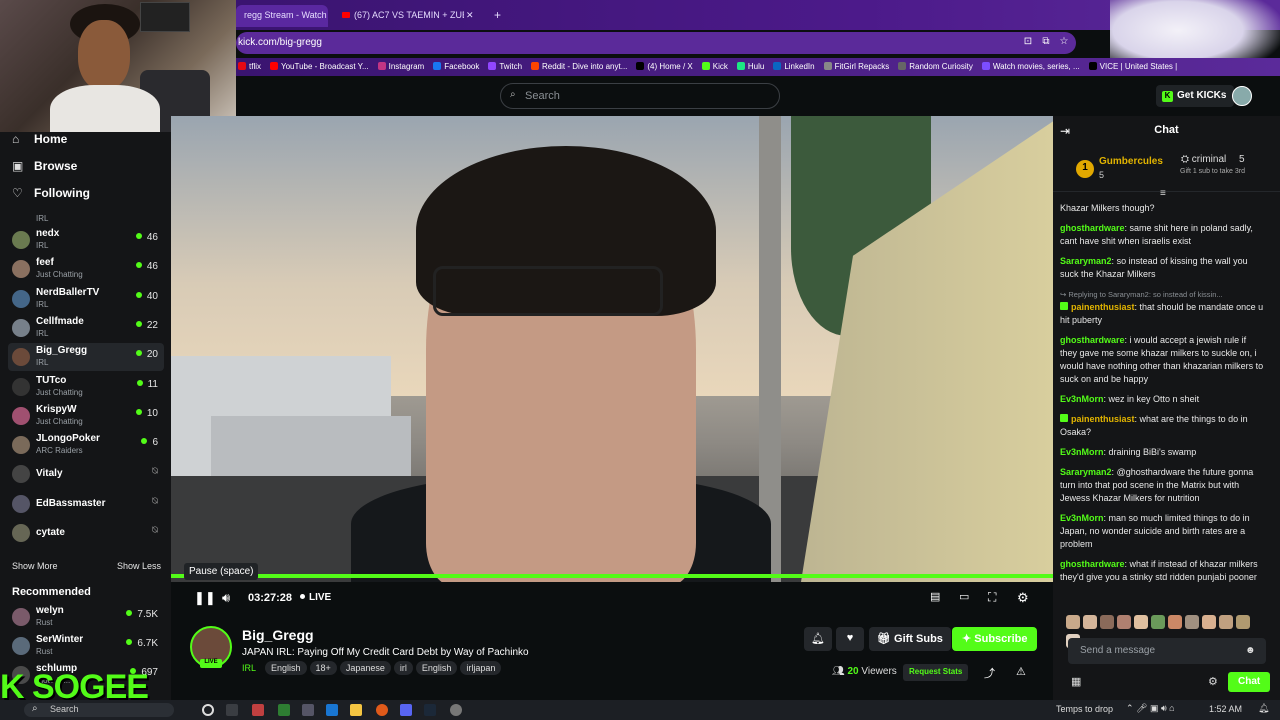 The height and width of the screenshot is (720, 1280). Describe the element at coordinates (1132, 64) in the screenshot. I see `bookmark-item: VICE | United States |` at that location.